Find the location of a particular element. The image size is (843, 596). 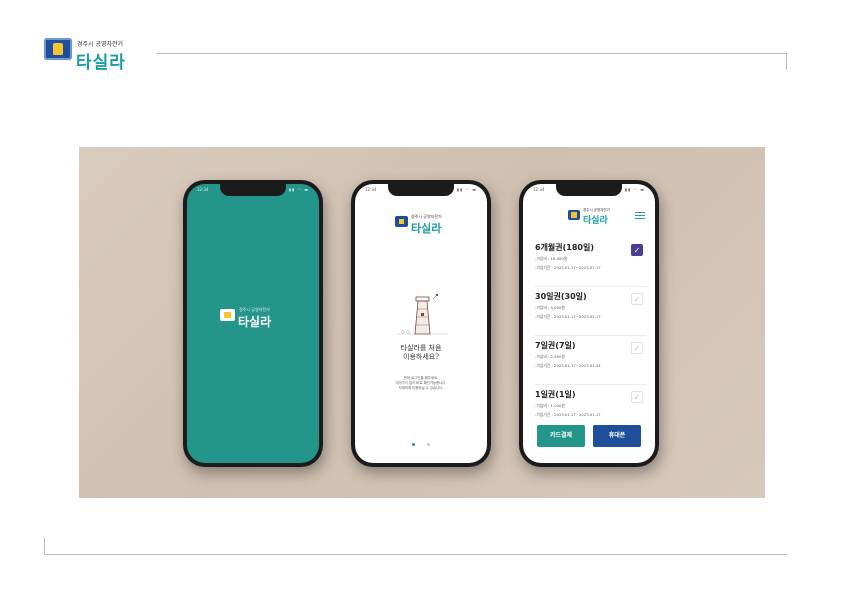

page-dot-active is located at coordinates (414, 444).